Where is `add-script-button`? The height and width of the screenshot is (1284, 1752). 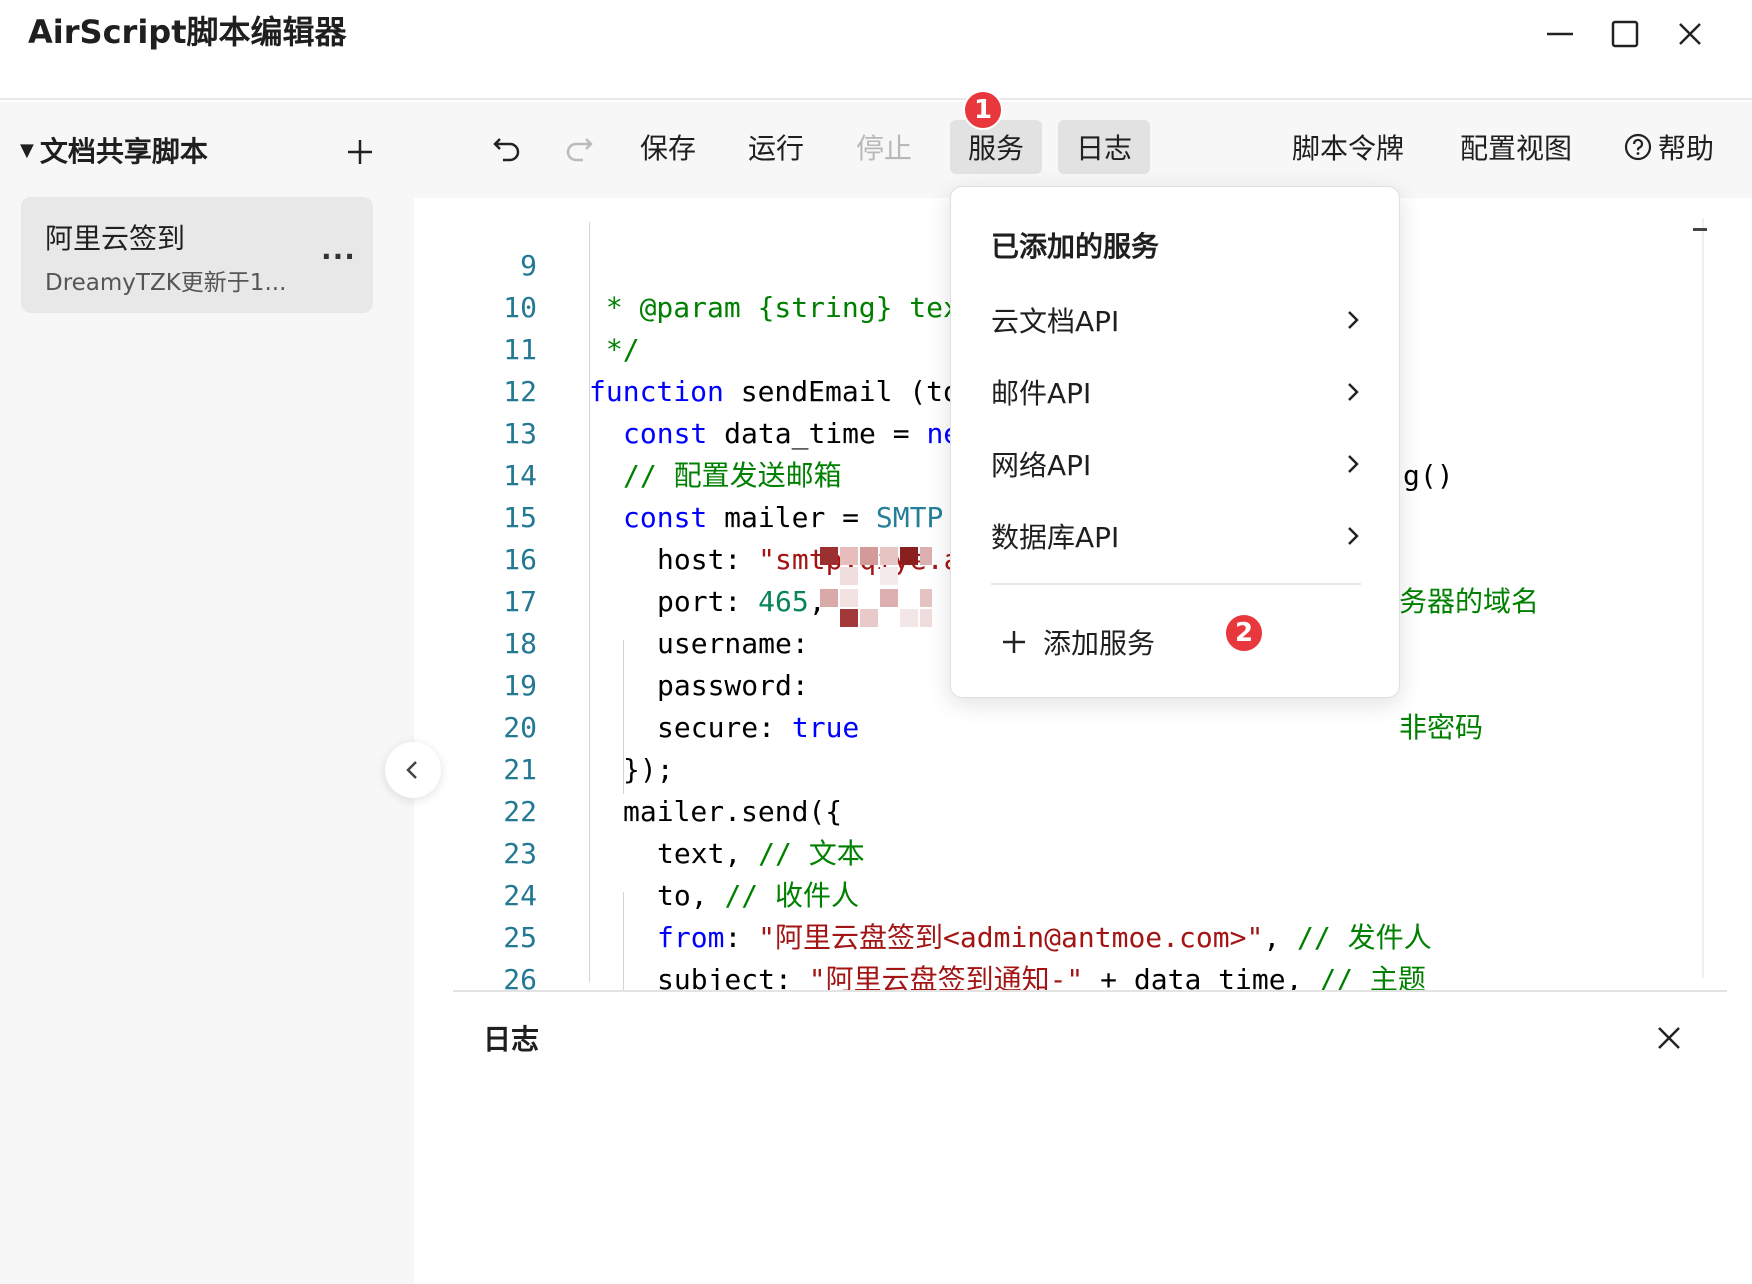
add-script-button is located at coordinates (360, 152).